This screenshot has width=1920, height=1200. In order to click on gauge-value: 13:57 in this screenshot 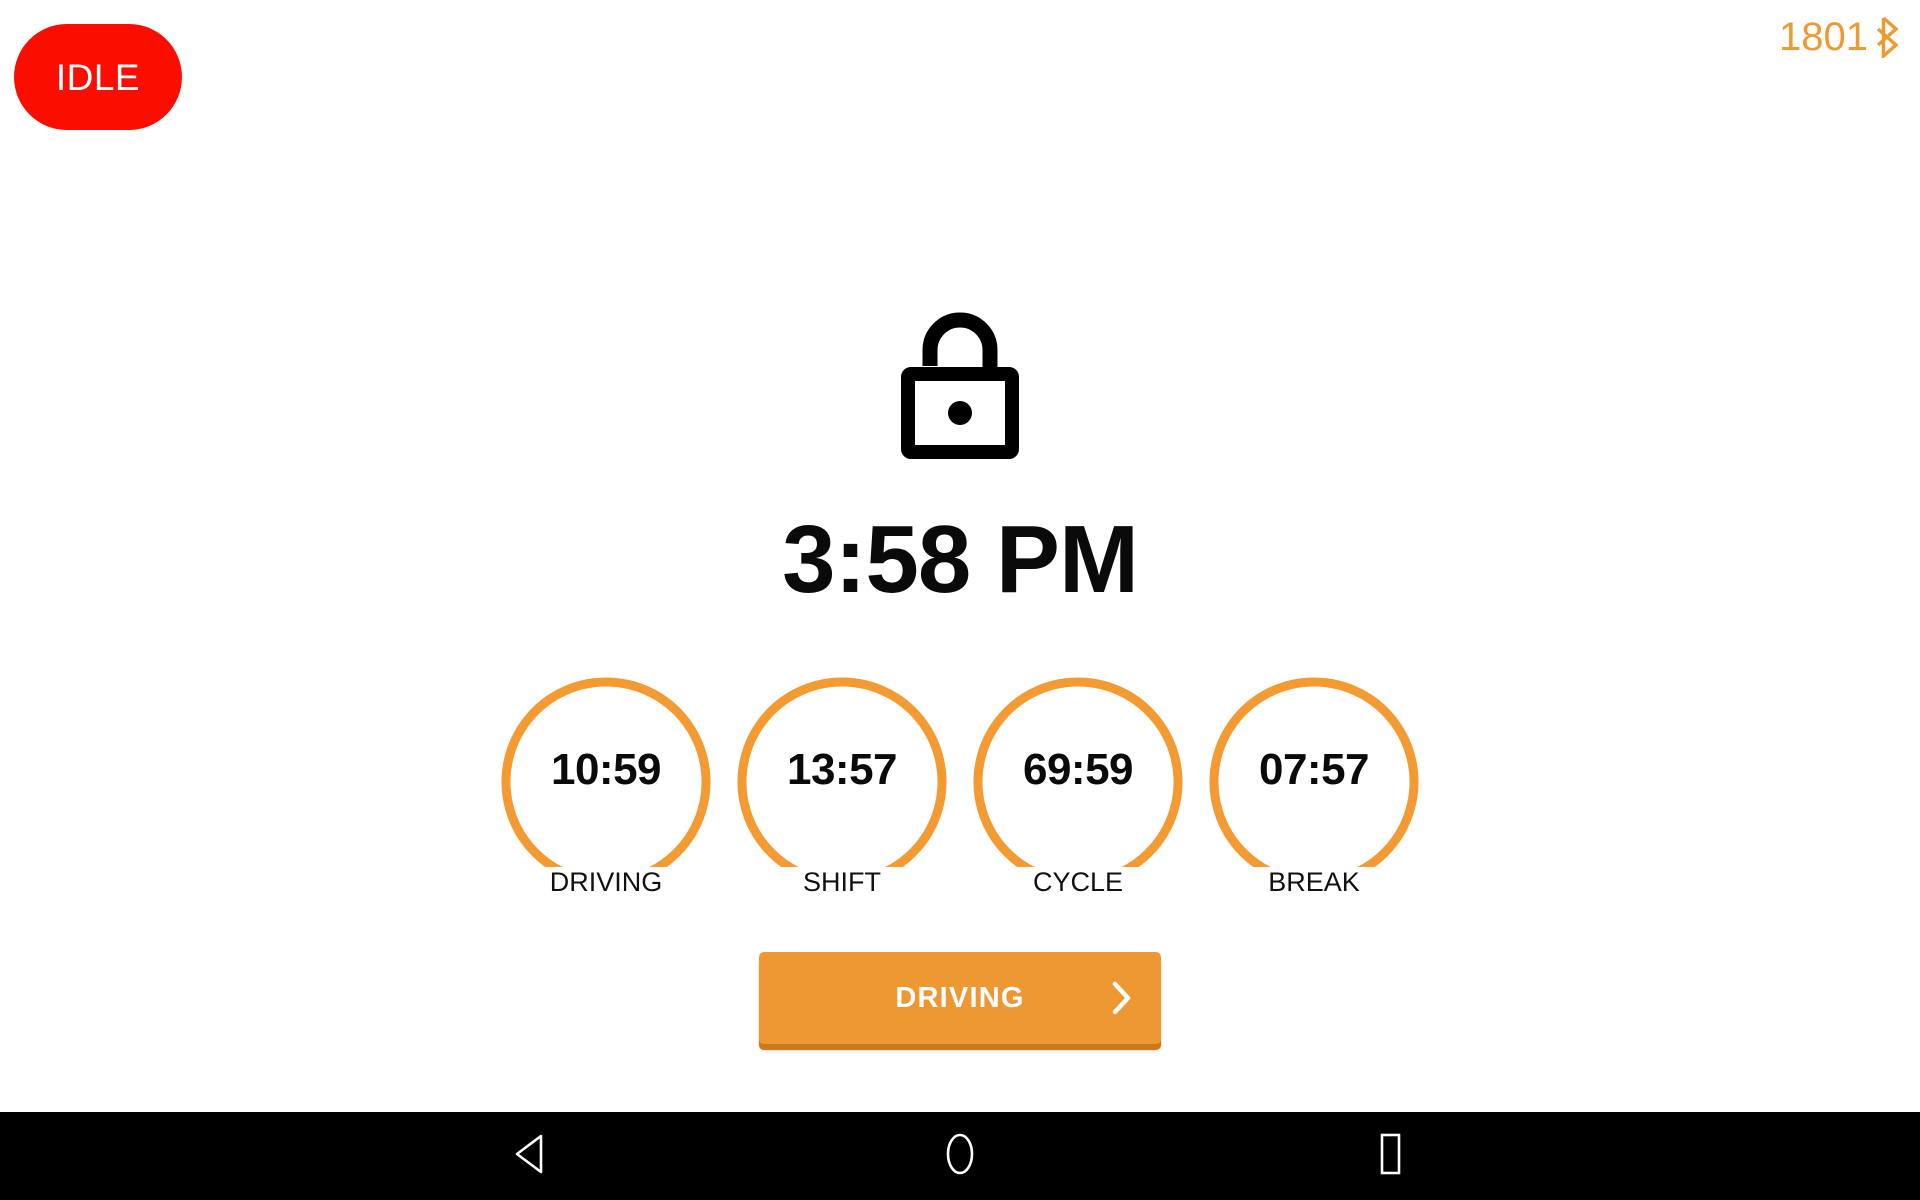, I will do `click(842, 769)`.